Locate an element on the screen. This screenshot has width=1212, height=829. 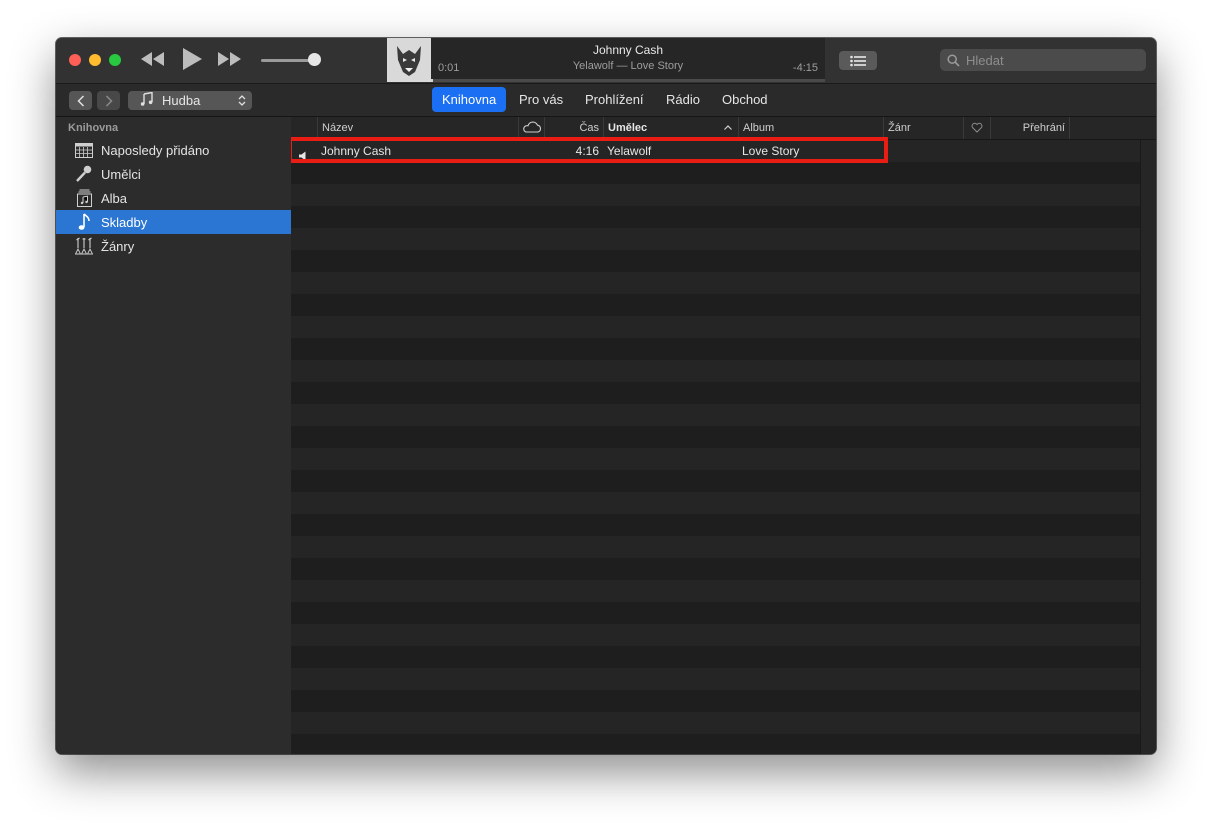
album-artwork is located at coordinates (409, 60).